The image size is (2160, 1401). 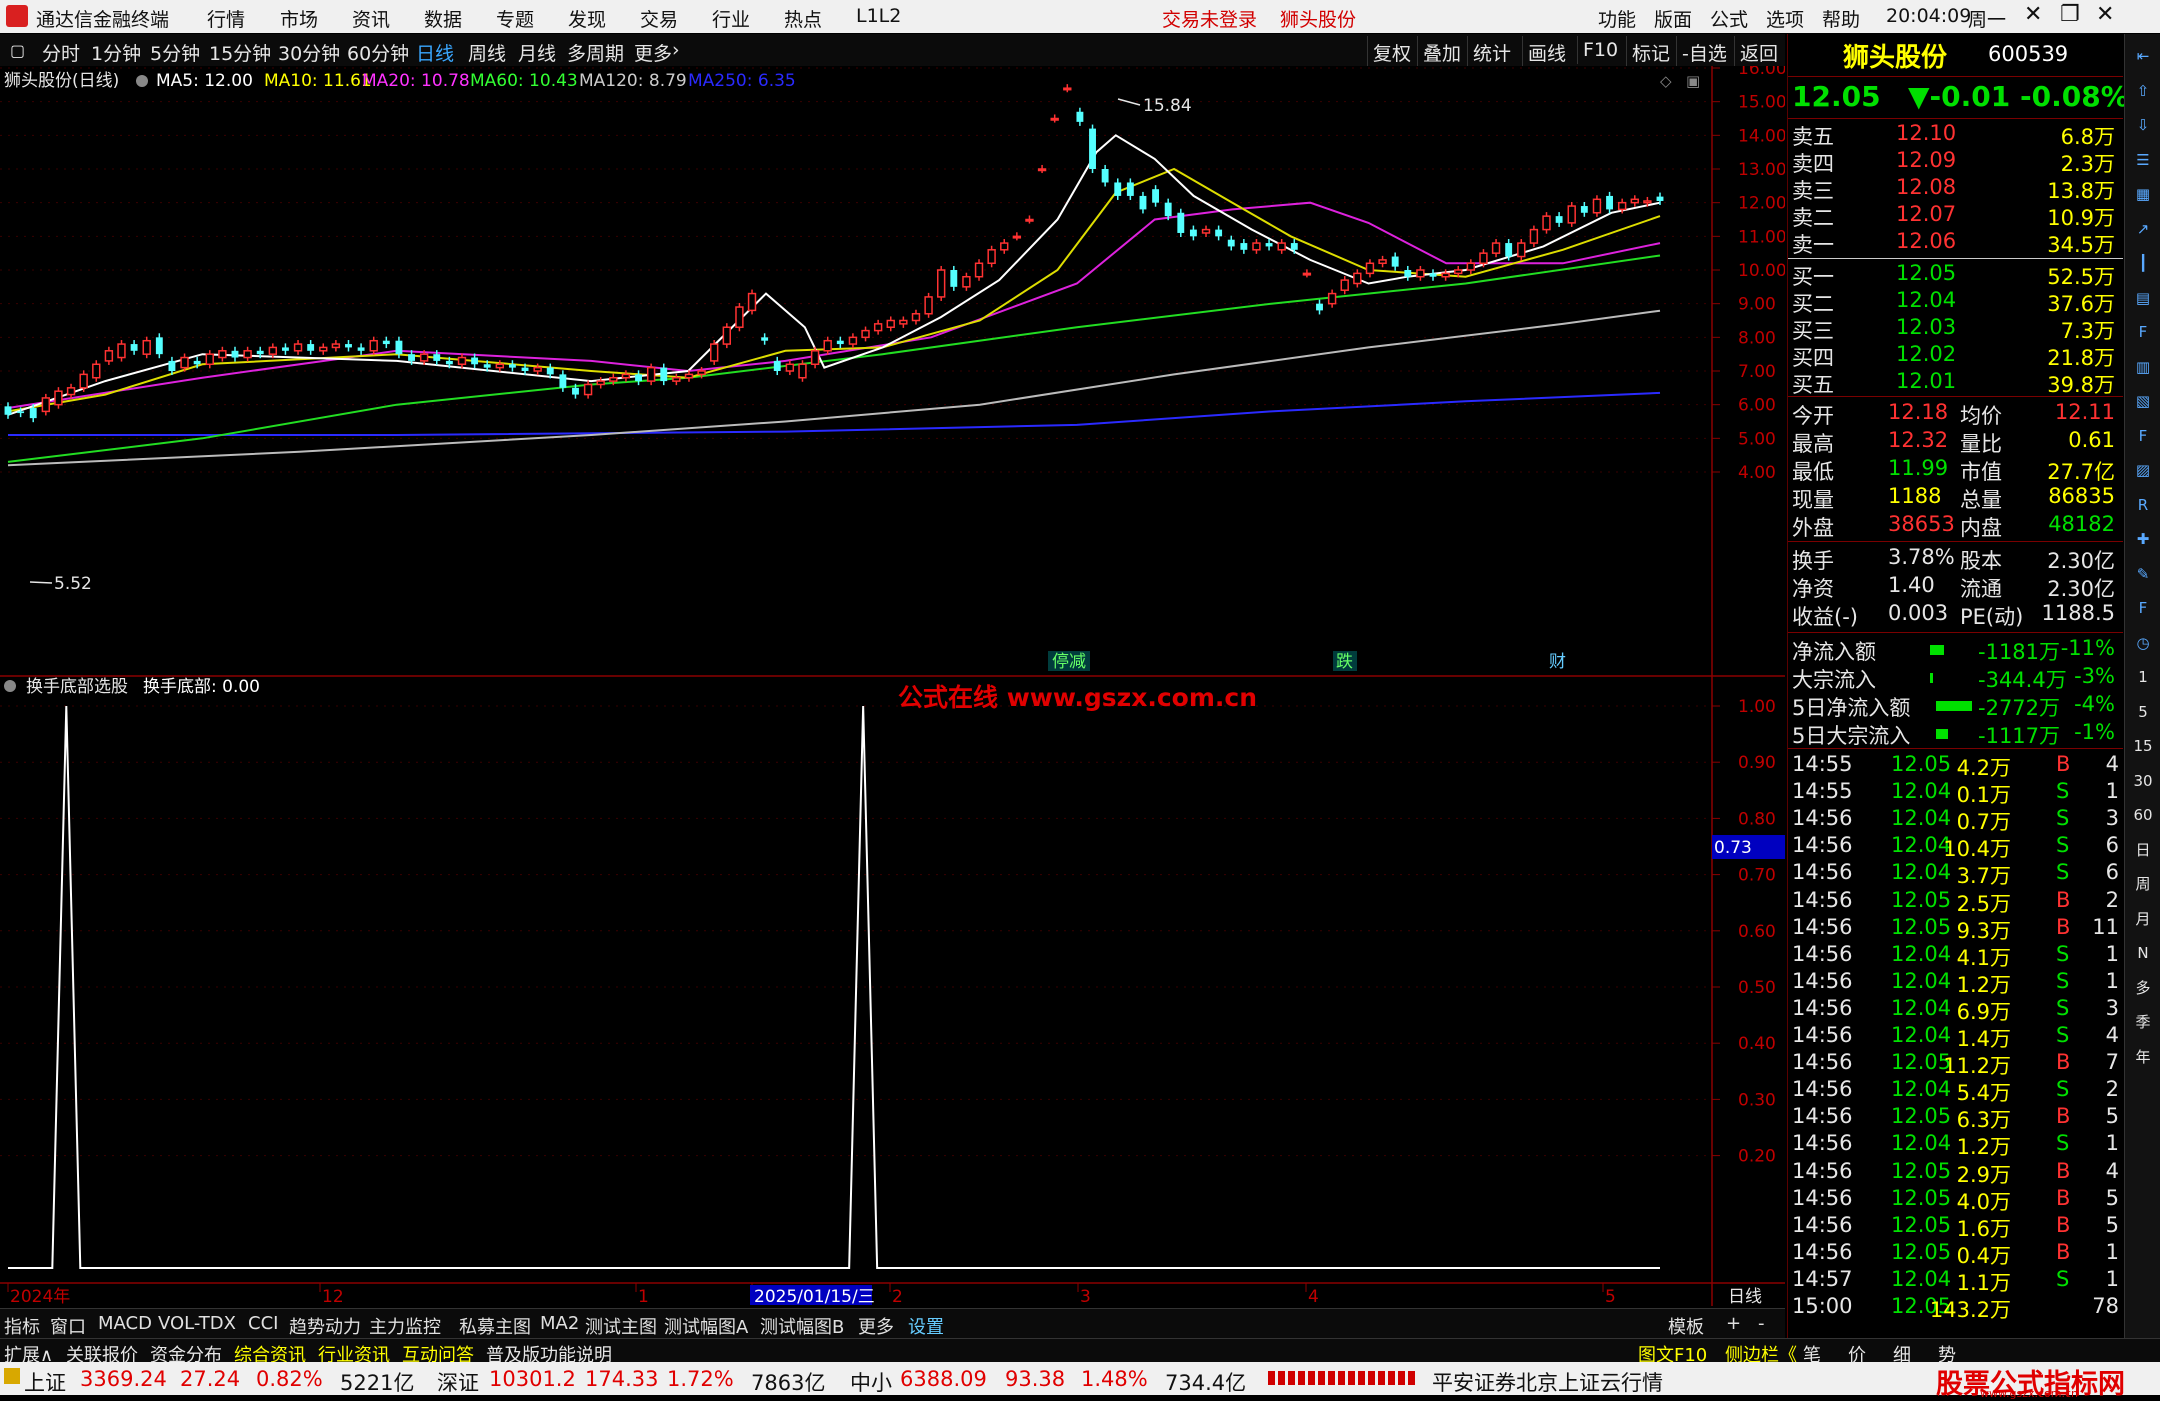 I want to click on period-shortcut-26: N, so click(x=2143, y=953).